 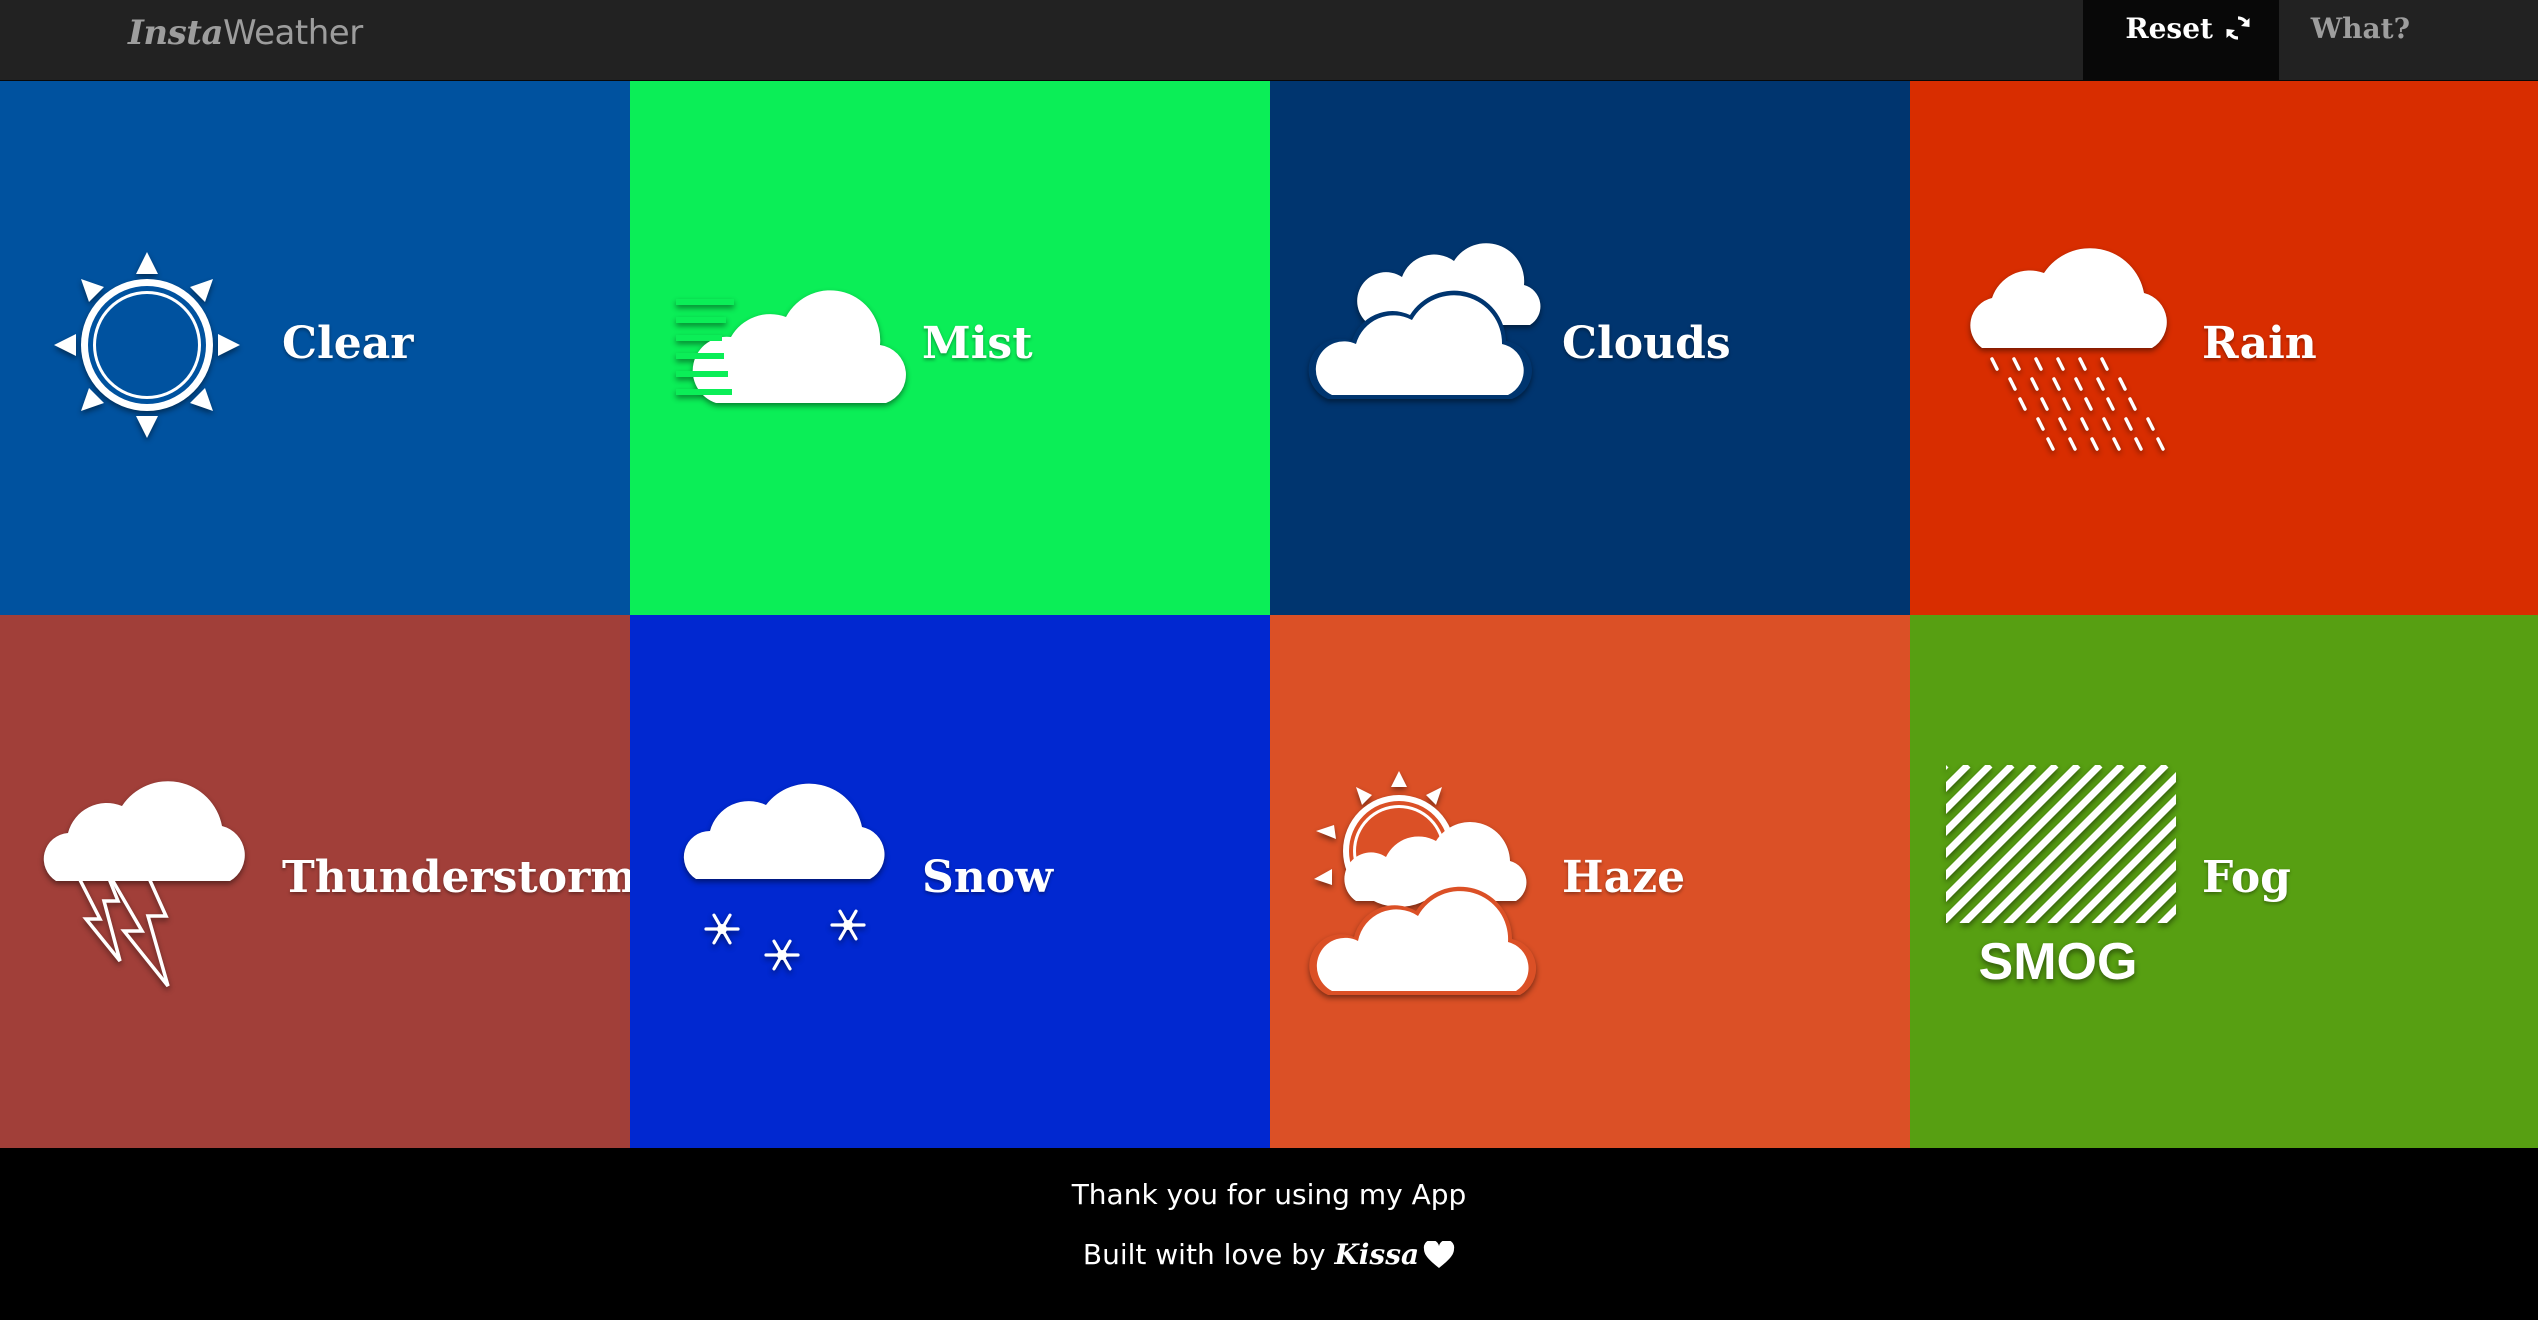 I want to click on tile-label: Thunderstorm, so click(x=456, y=877).